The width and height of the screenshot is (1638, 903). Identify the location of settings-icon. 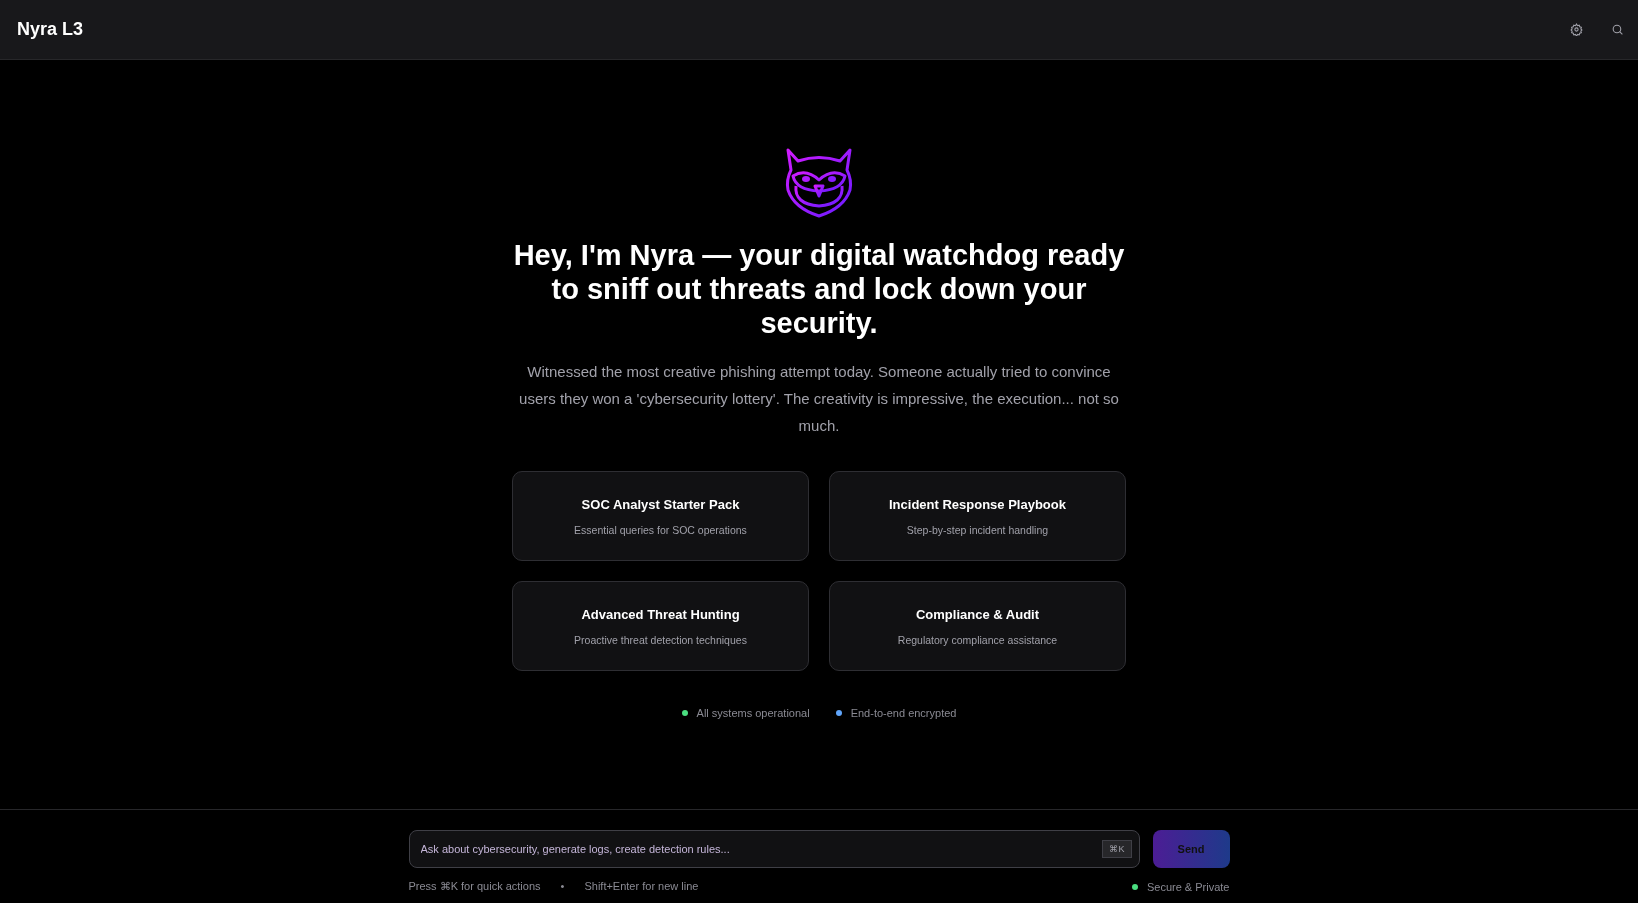
(1576, 29).